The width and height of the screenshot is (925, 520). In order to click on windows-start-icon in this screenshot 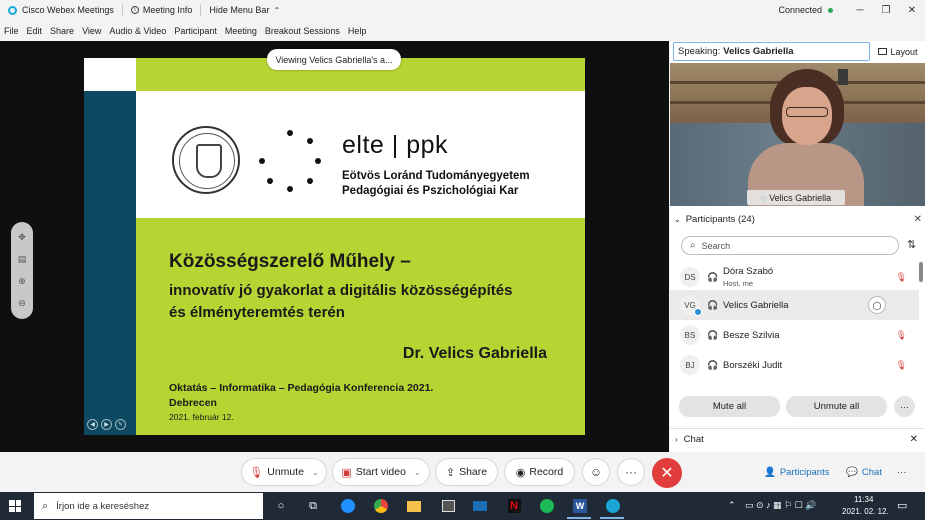, I will do `click(15, 506)`.